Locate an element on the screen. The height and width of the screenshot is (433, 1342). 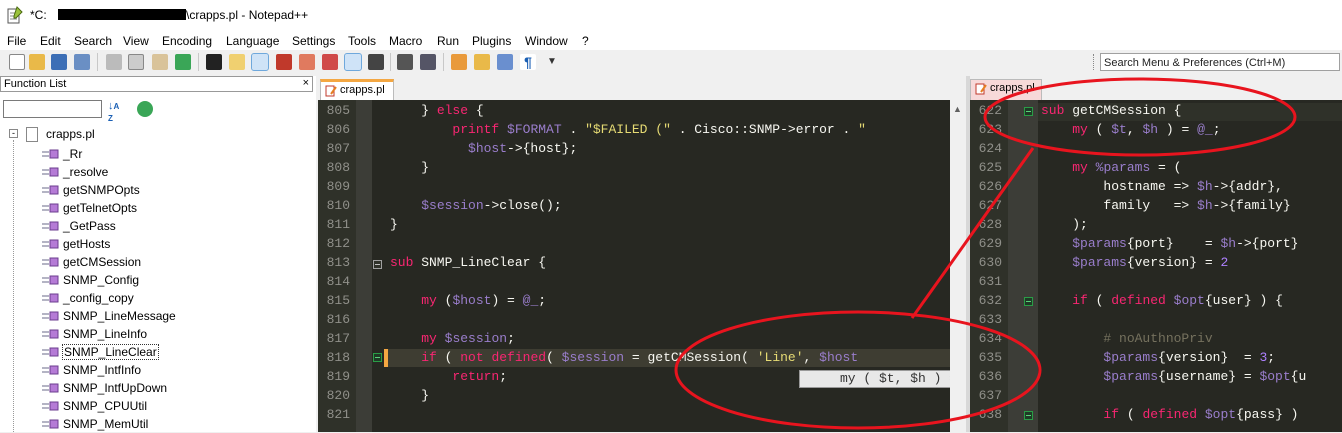
line-number: 626 is located at coordinates (990, 186).